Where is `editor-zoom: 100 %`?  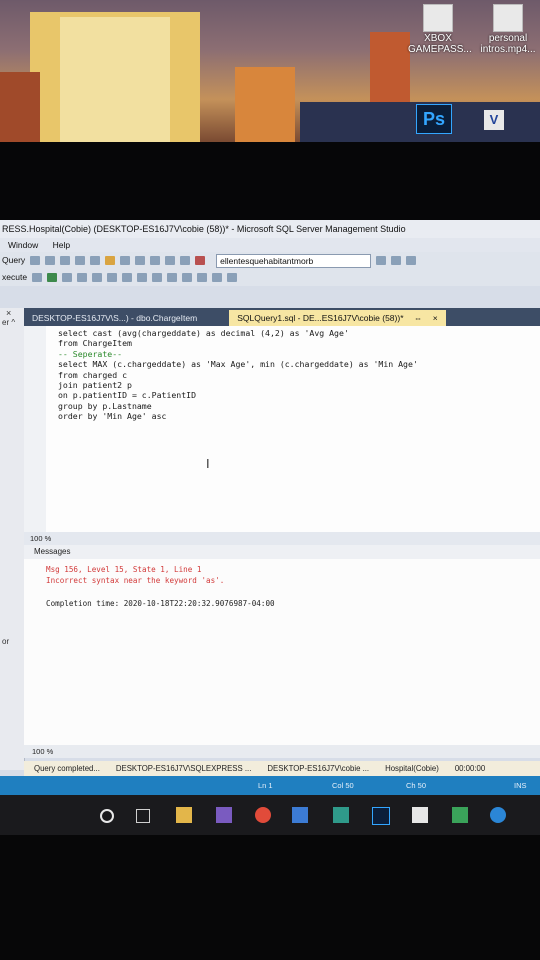 editor-zoom: 100 % is located at coordinates (282, 538).